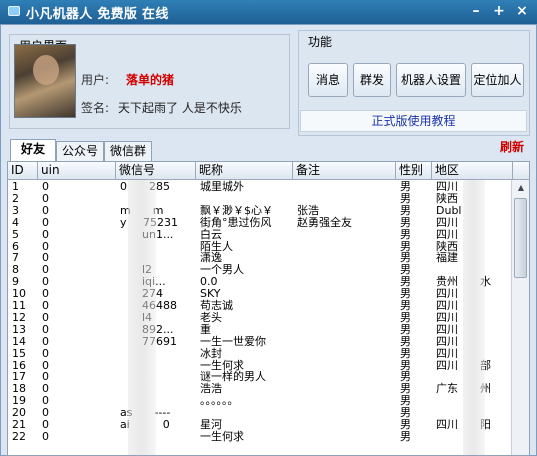  I want to click on user-name: 落单的猪, so click(150, 80).